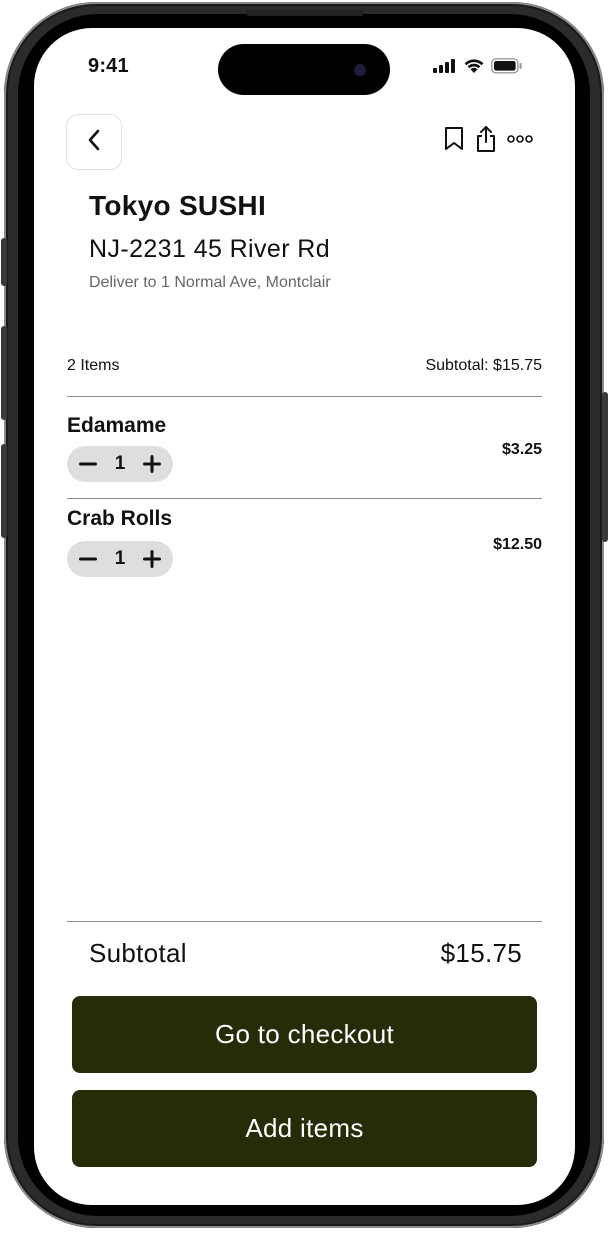  I want to click on restaurant-name: Tokyo SUSHI, so click(178, 205).